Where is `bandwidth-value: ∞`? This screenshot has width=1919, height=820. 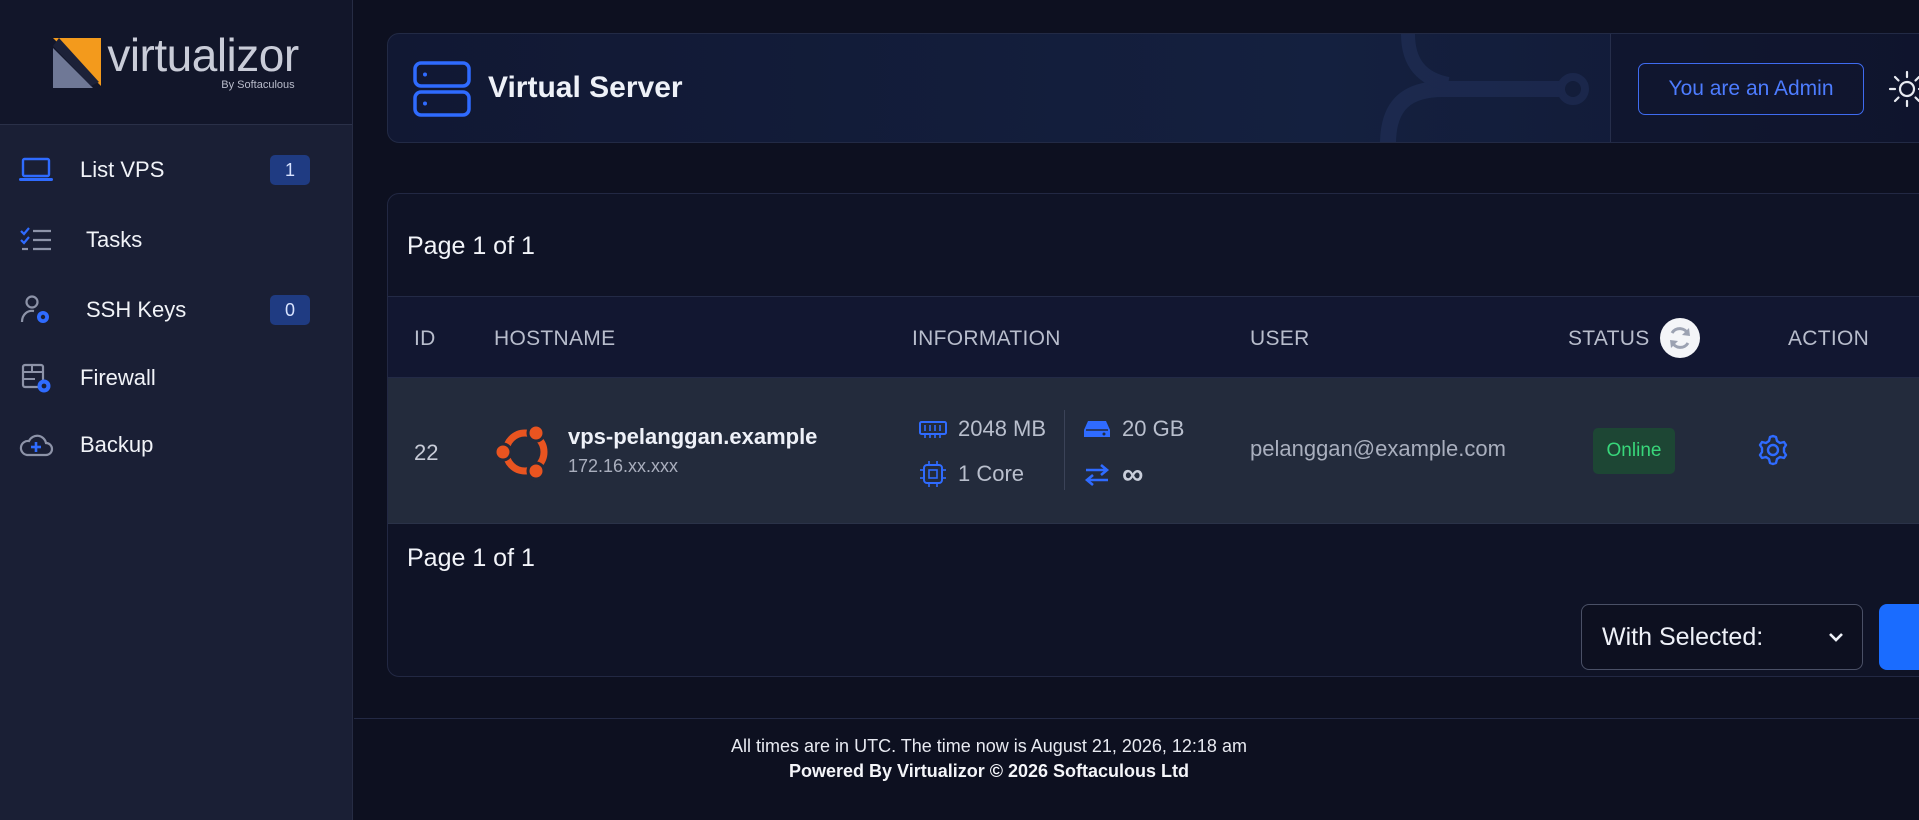
bandwidth-value: ∞ is located at coordinates (1133, 474).